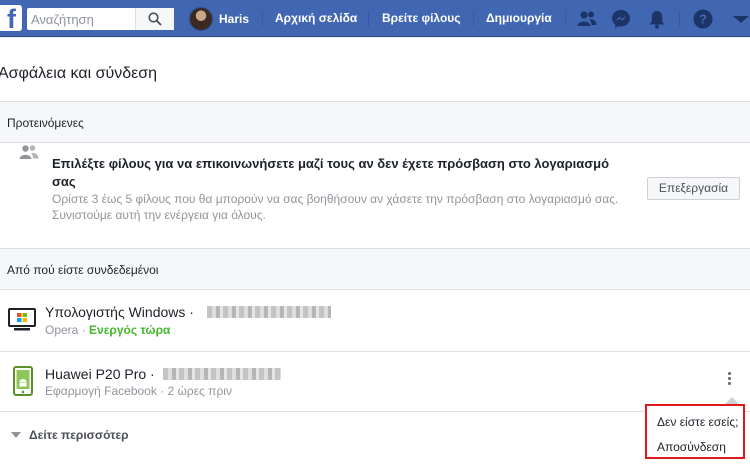  What do you see at coordinates (375, 122) in the screenshot?
I see `recommended-section-header: Προτεινόμενες` at bounding box center [375, 122].